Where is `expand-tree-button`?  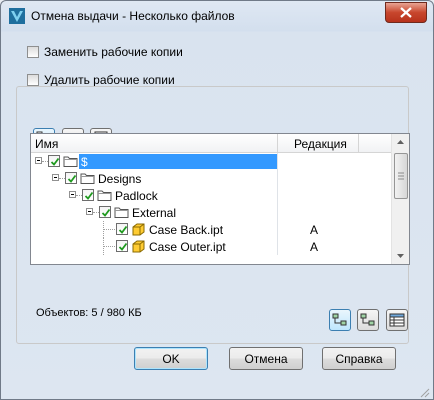 expand-tree-button is located at coordinates (340, 320).